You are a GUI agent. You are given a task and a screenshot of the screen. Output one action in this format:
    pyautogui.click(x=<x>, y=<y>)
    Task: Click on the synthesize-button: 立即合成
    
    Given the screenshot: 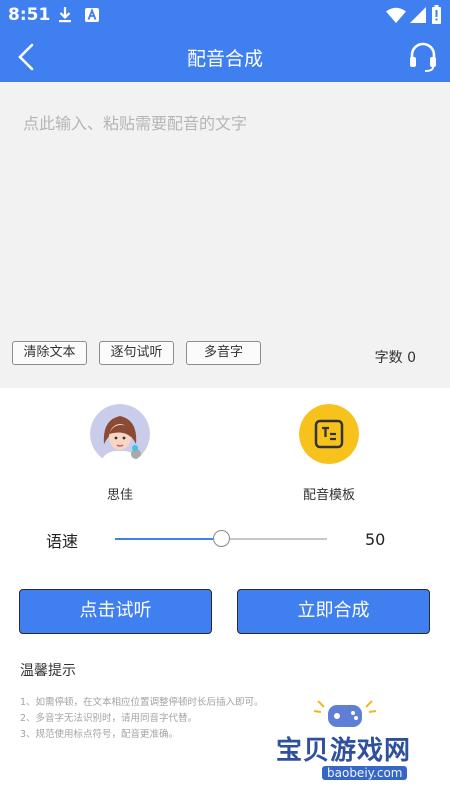 What is the action you would take?
    pyautogui.click(x=333, y=611)
    